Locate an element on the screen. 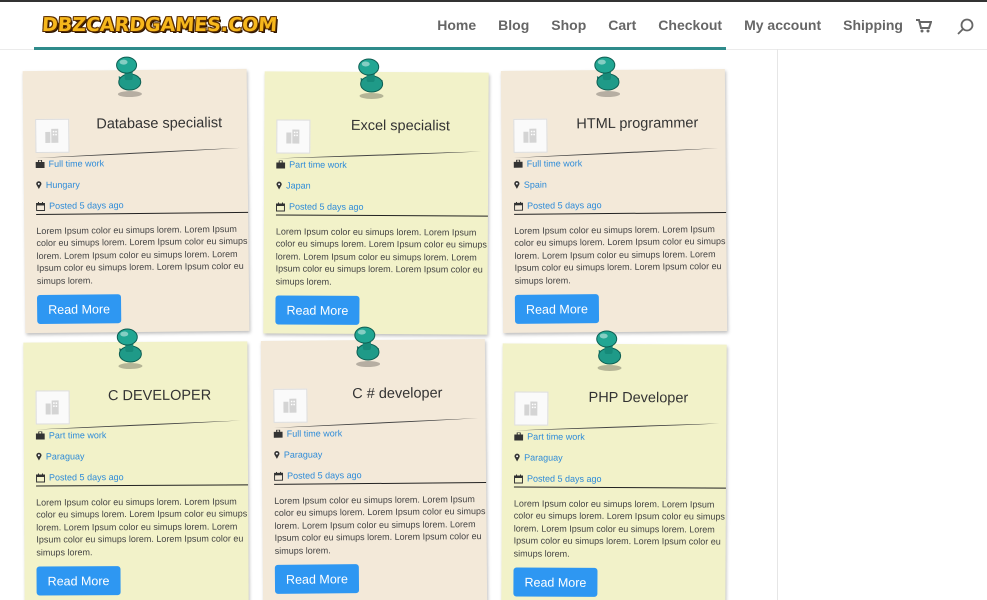 Image resolution: width=987 pixels, height=600 pixels. nav-shop: Shop is located at coordinates (568, 25).